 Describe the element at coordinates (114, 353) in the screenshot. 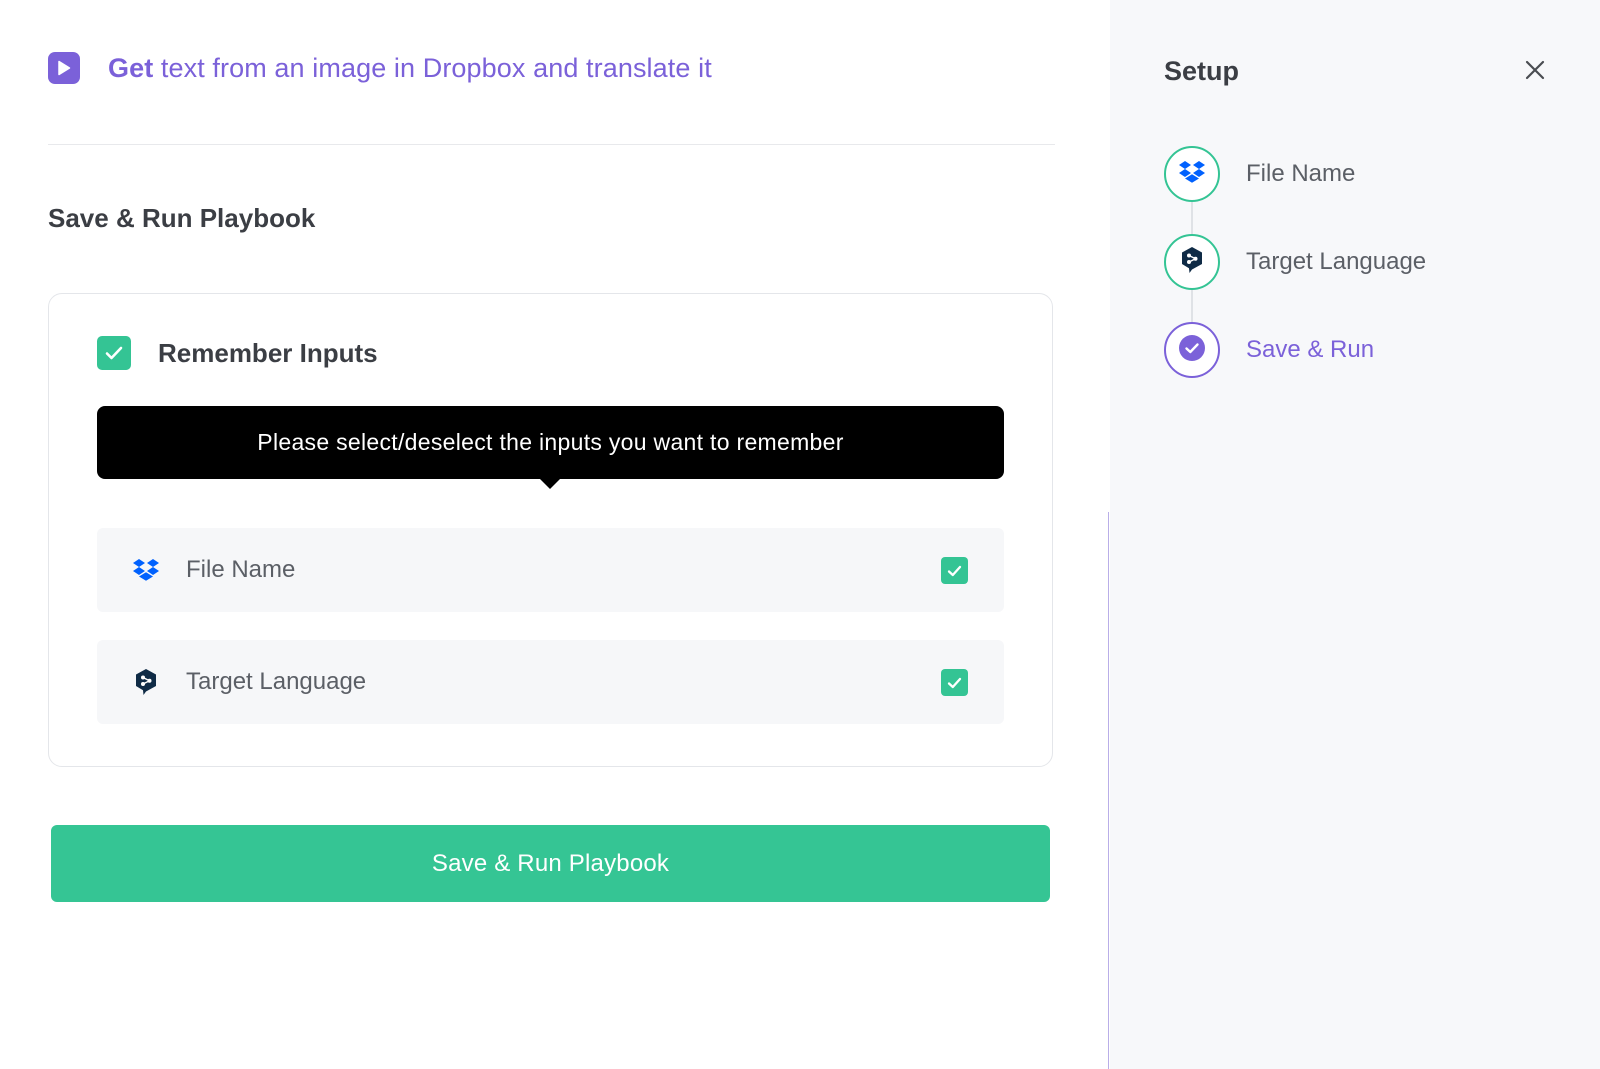

I see `remember-inputs-checkbox` at that location.